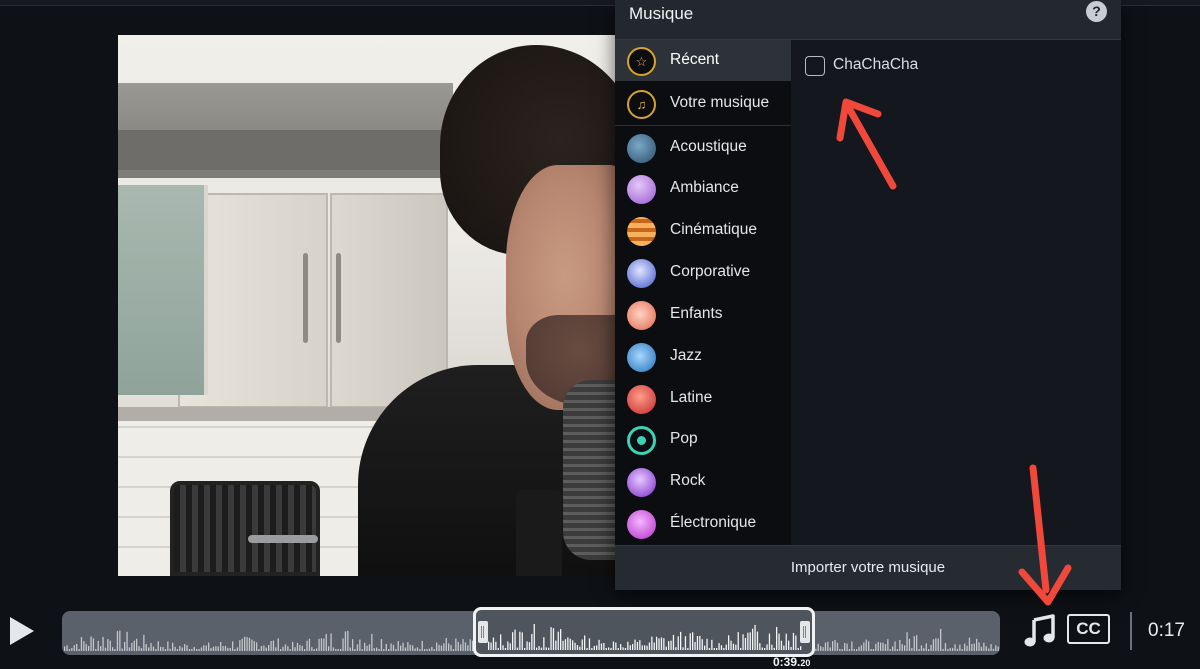  I want to click on import-music-button: Importer votre musique, so click(868, 567).